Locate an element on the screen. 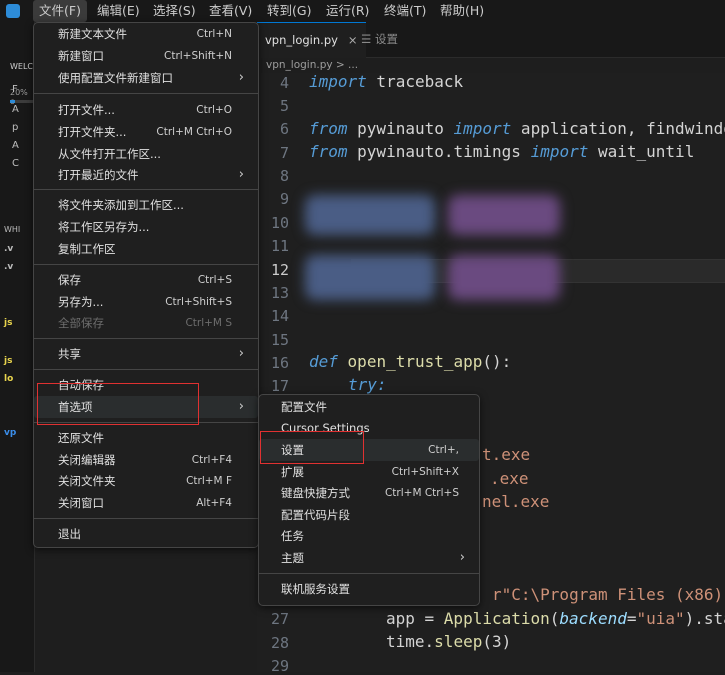 The height and width of the screenshot is (675, 725). sidebar-progress-bar is located at coordinates (22, 101).